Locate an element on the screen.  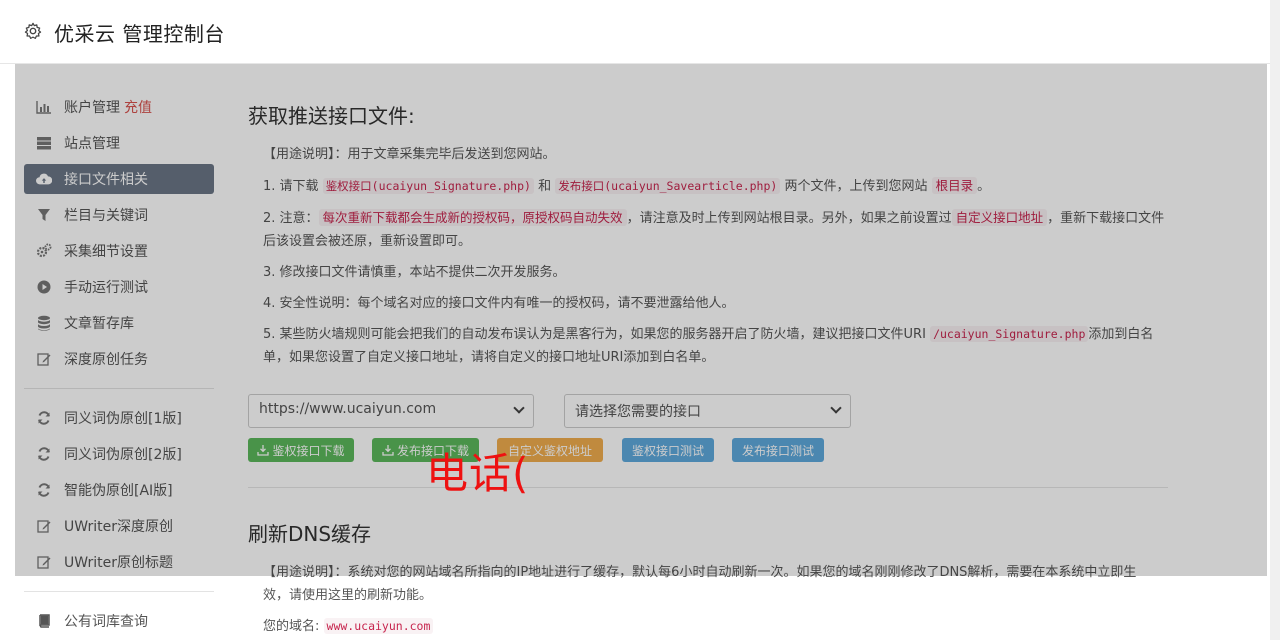
sidebar-item-keywords: 栏目与关键词 is located at coordinates (119, 215).